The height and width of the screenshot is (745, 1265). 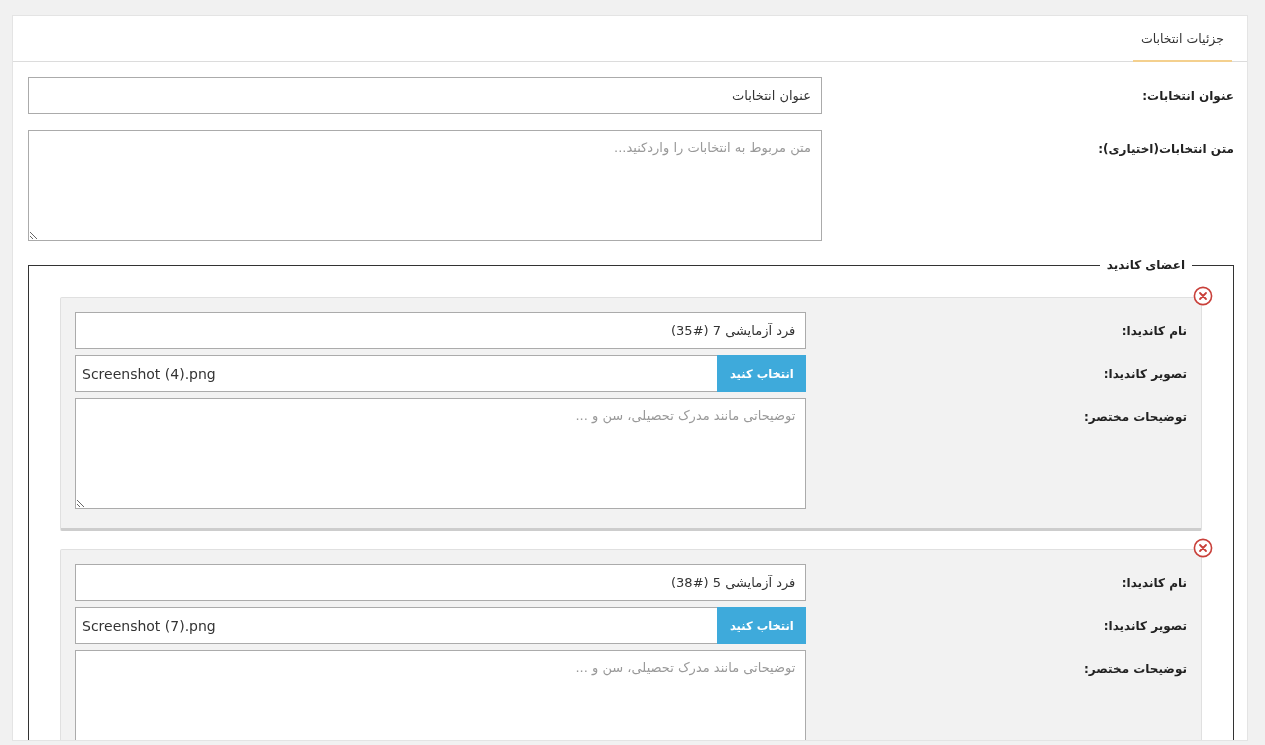 What do you see at coordinates (1145, 265) in the screenshot?
I see `group-legend: اعضای کاندید` at bounding box center [1145, 265].